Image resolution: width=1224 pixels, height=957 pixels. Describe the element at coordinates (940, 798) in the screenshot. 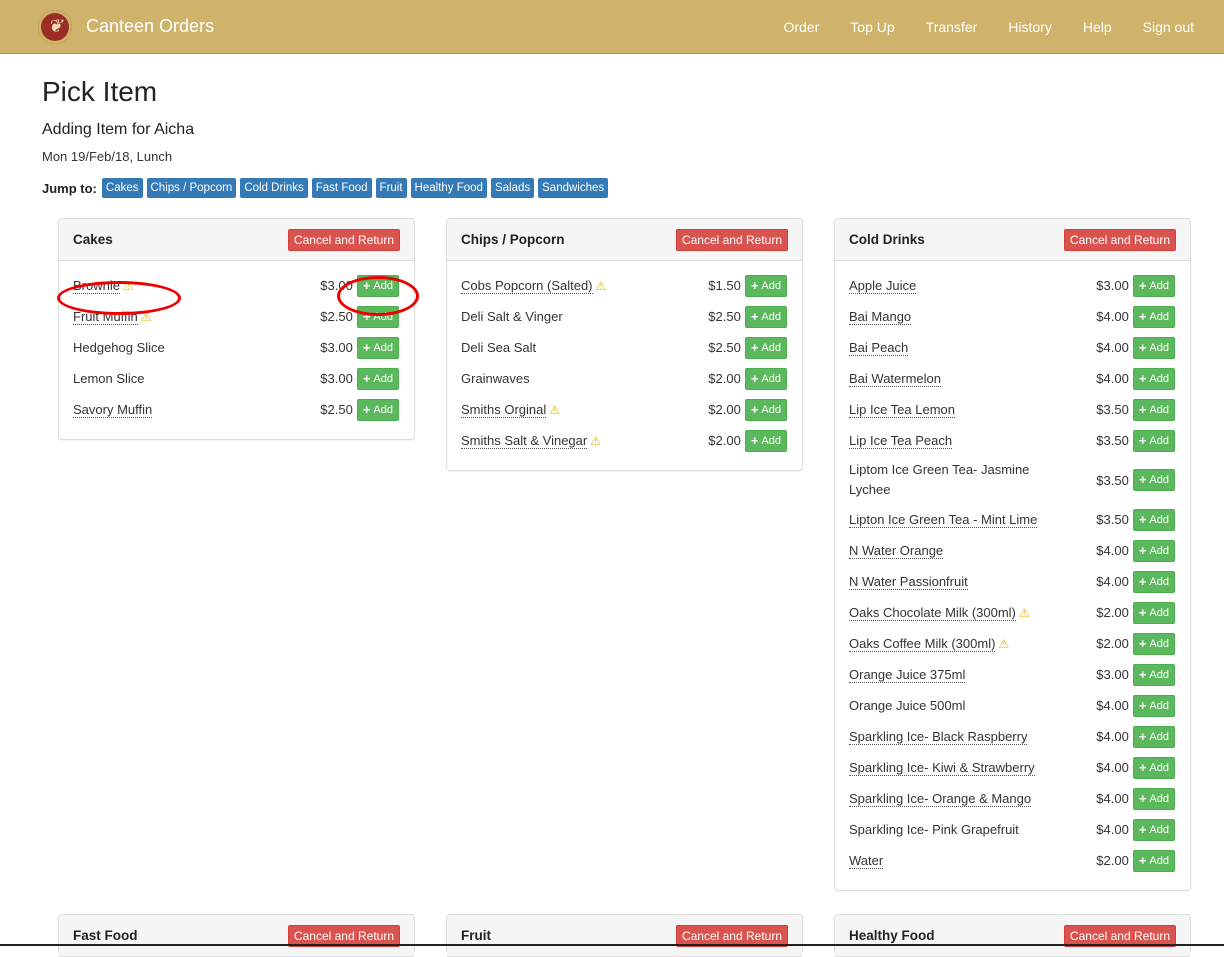

I see `item-name: Sparkling Ice- Orange & Mango` at that location.